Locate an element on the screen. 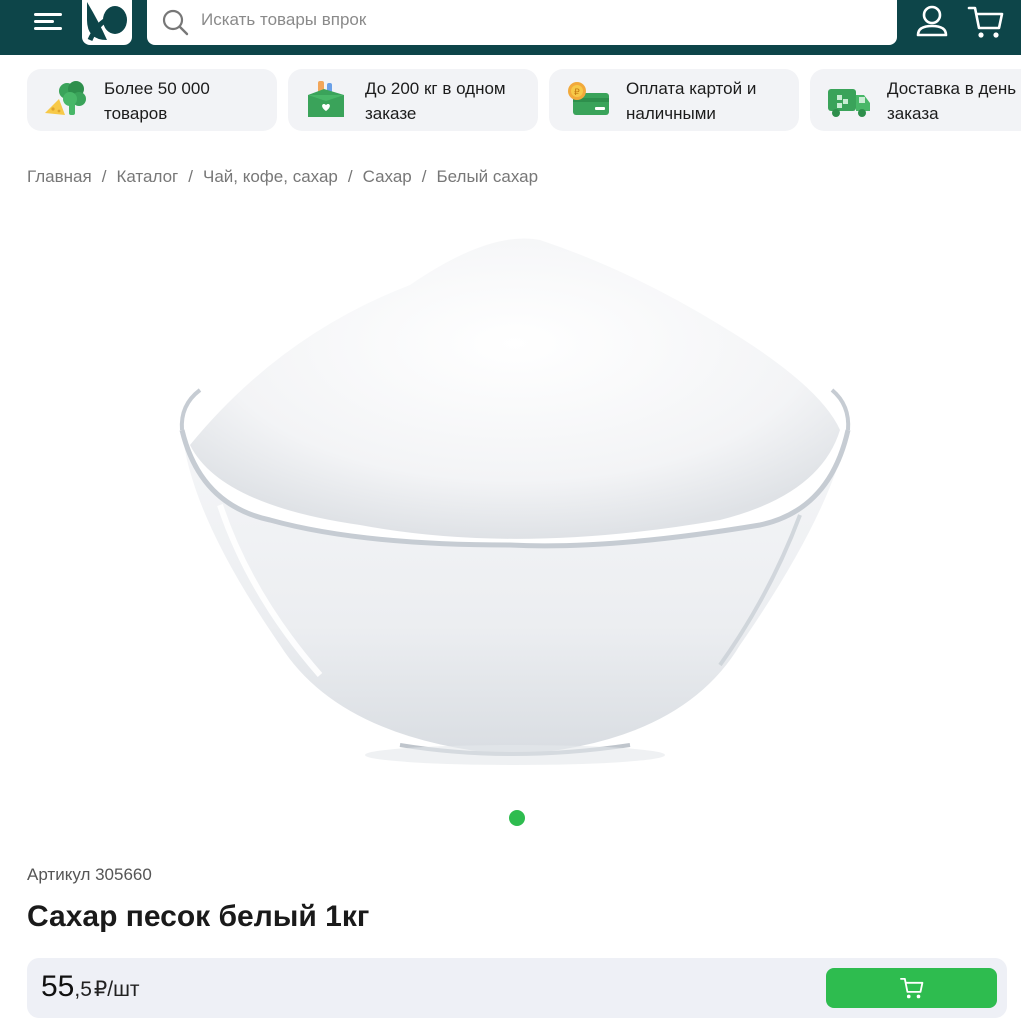 This screenshot has width=1021, height=1024. product-article: Артикул 305660 is located at coordinates (89, 874).